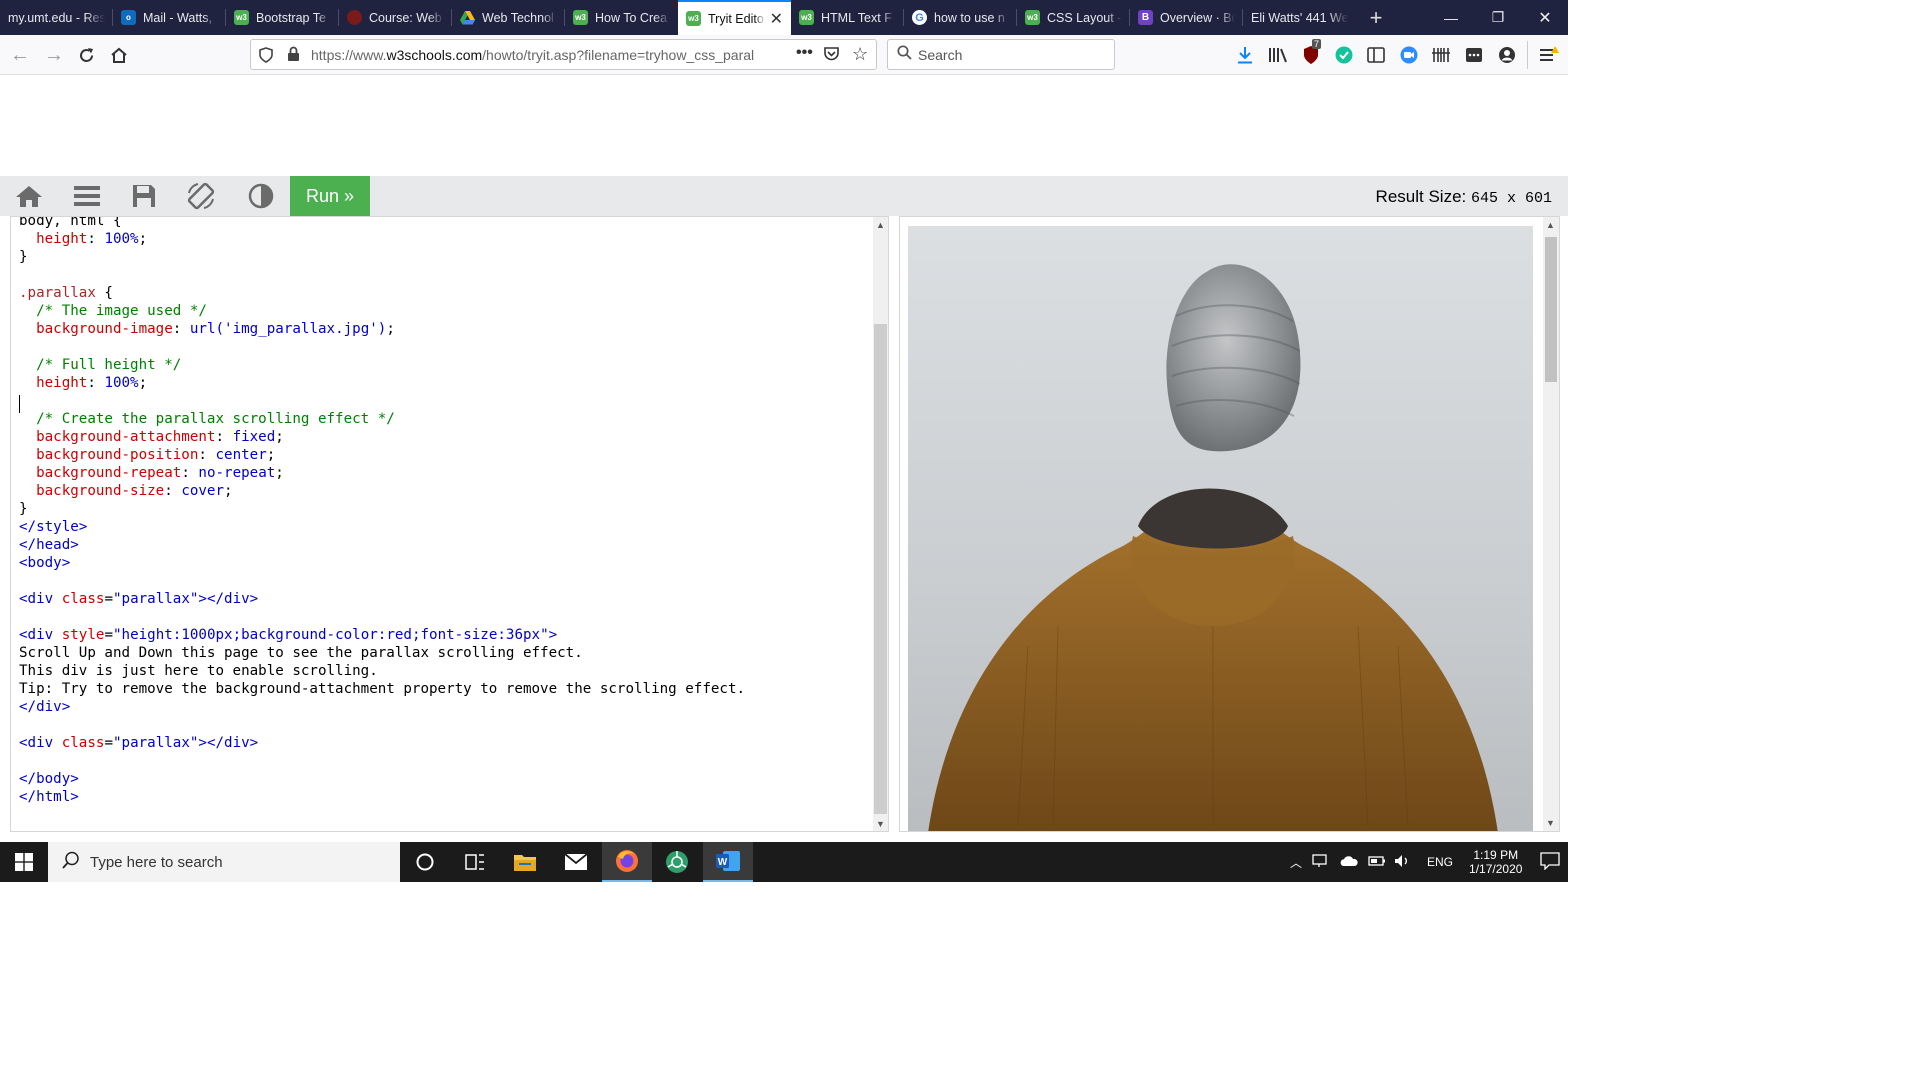 Image resolution: width=1920 pixels, height=1080 pixels. I want to click on language-indicator: ENG, so click(1440, 862).